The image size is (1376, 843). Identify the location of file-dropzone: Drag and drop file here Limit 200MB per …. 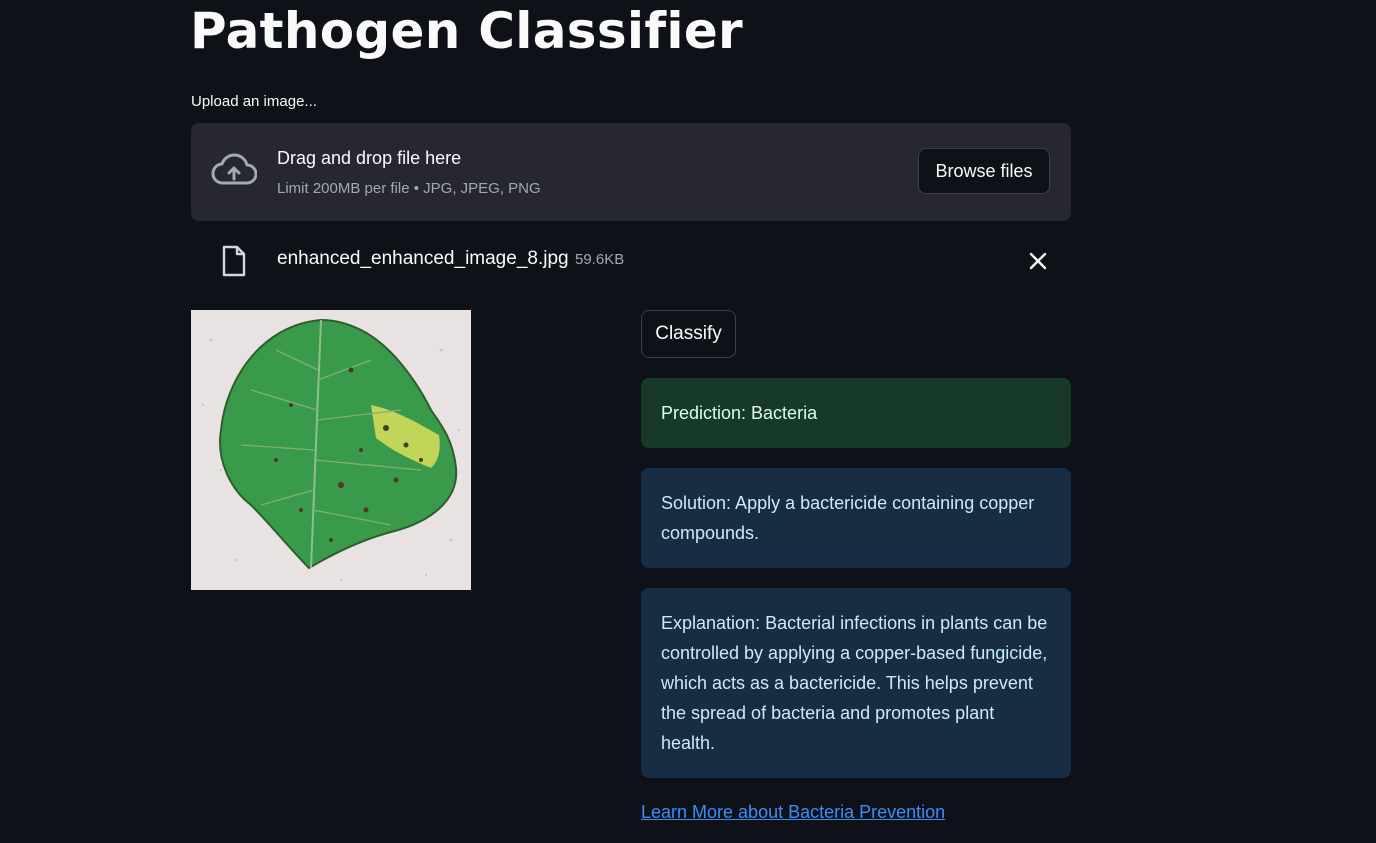
(631, 172).